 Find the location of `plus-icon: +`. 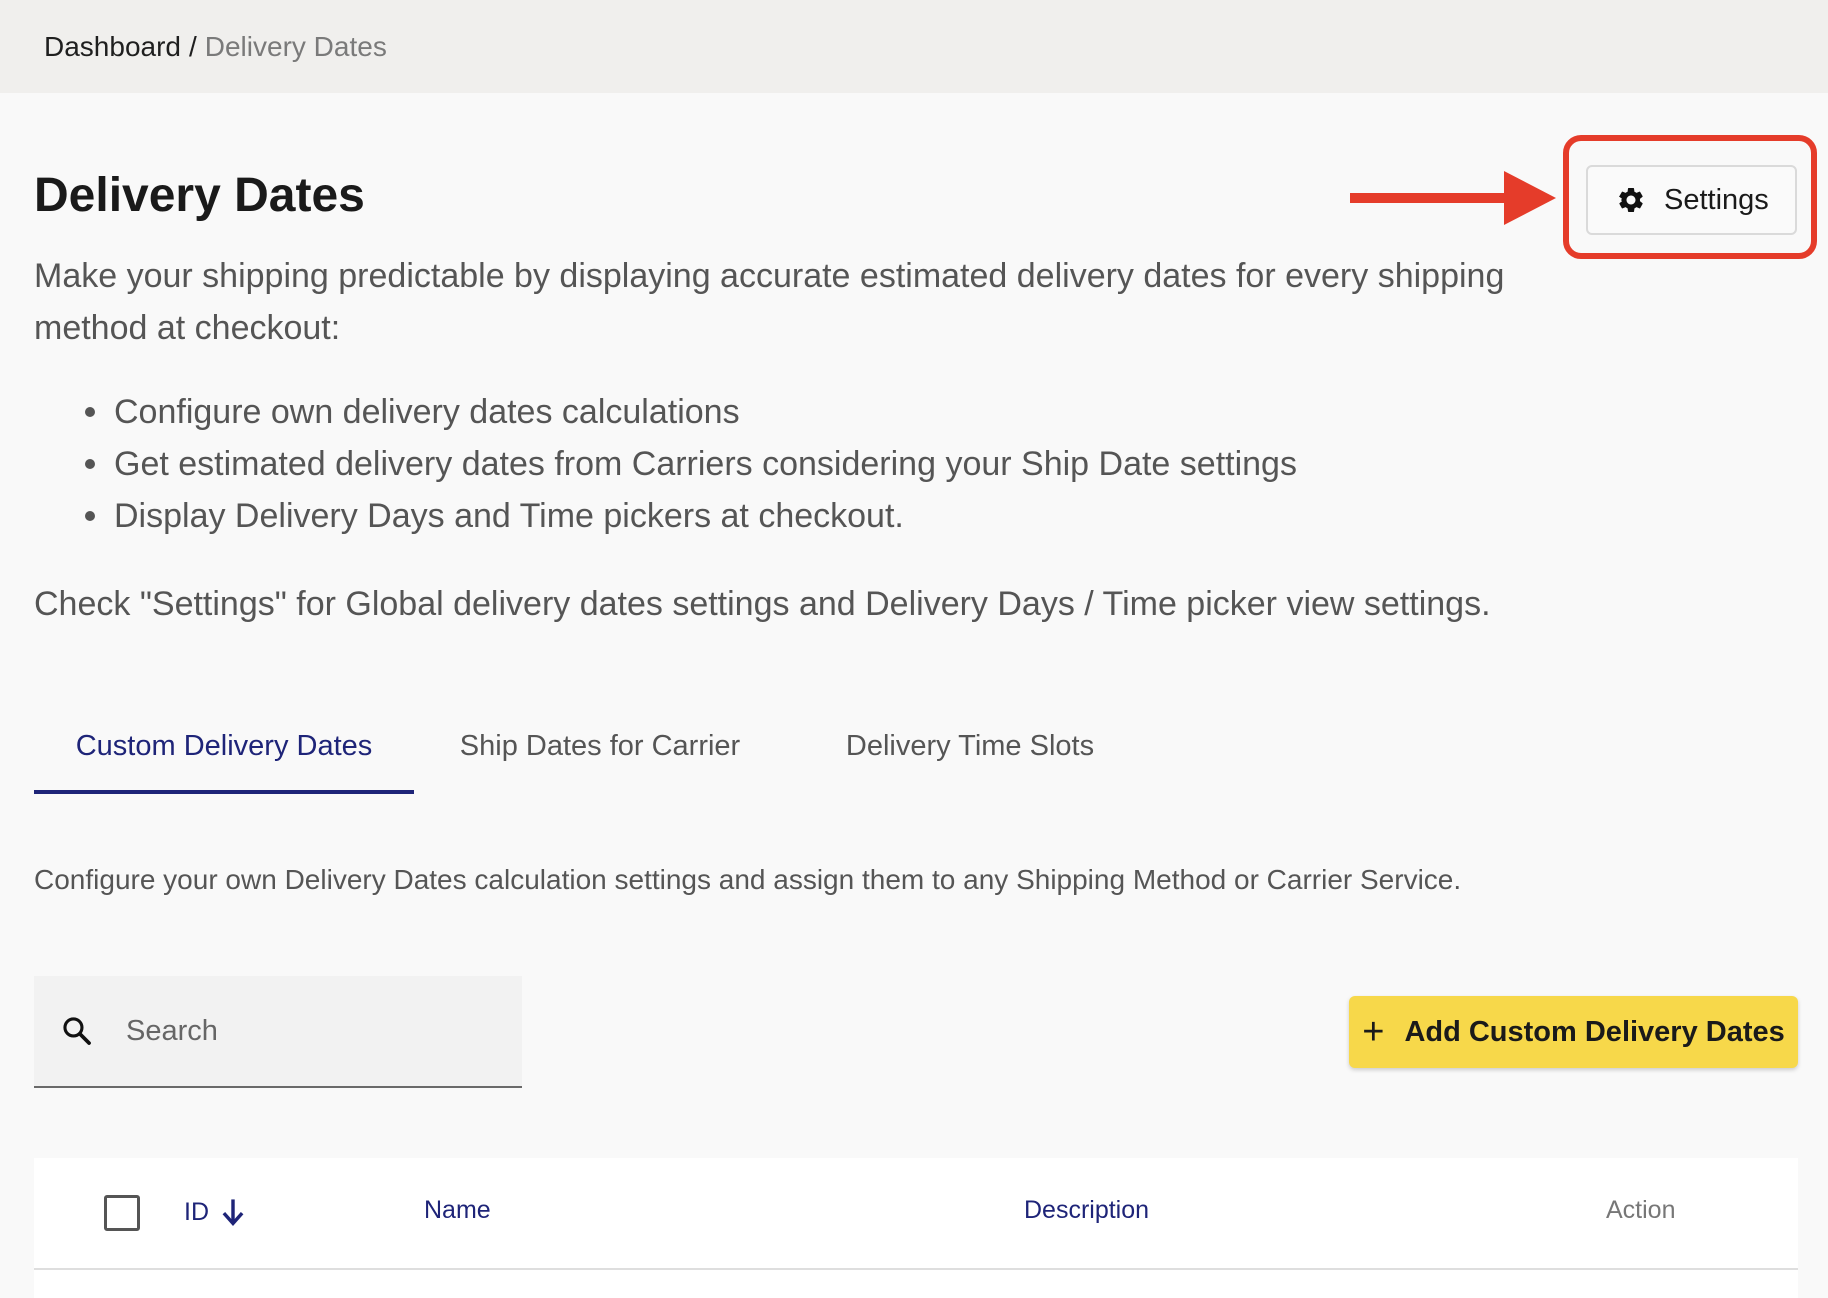

plus-icon: + is located at coordinates (1373, 1032).